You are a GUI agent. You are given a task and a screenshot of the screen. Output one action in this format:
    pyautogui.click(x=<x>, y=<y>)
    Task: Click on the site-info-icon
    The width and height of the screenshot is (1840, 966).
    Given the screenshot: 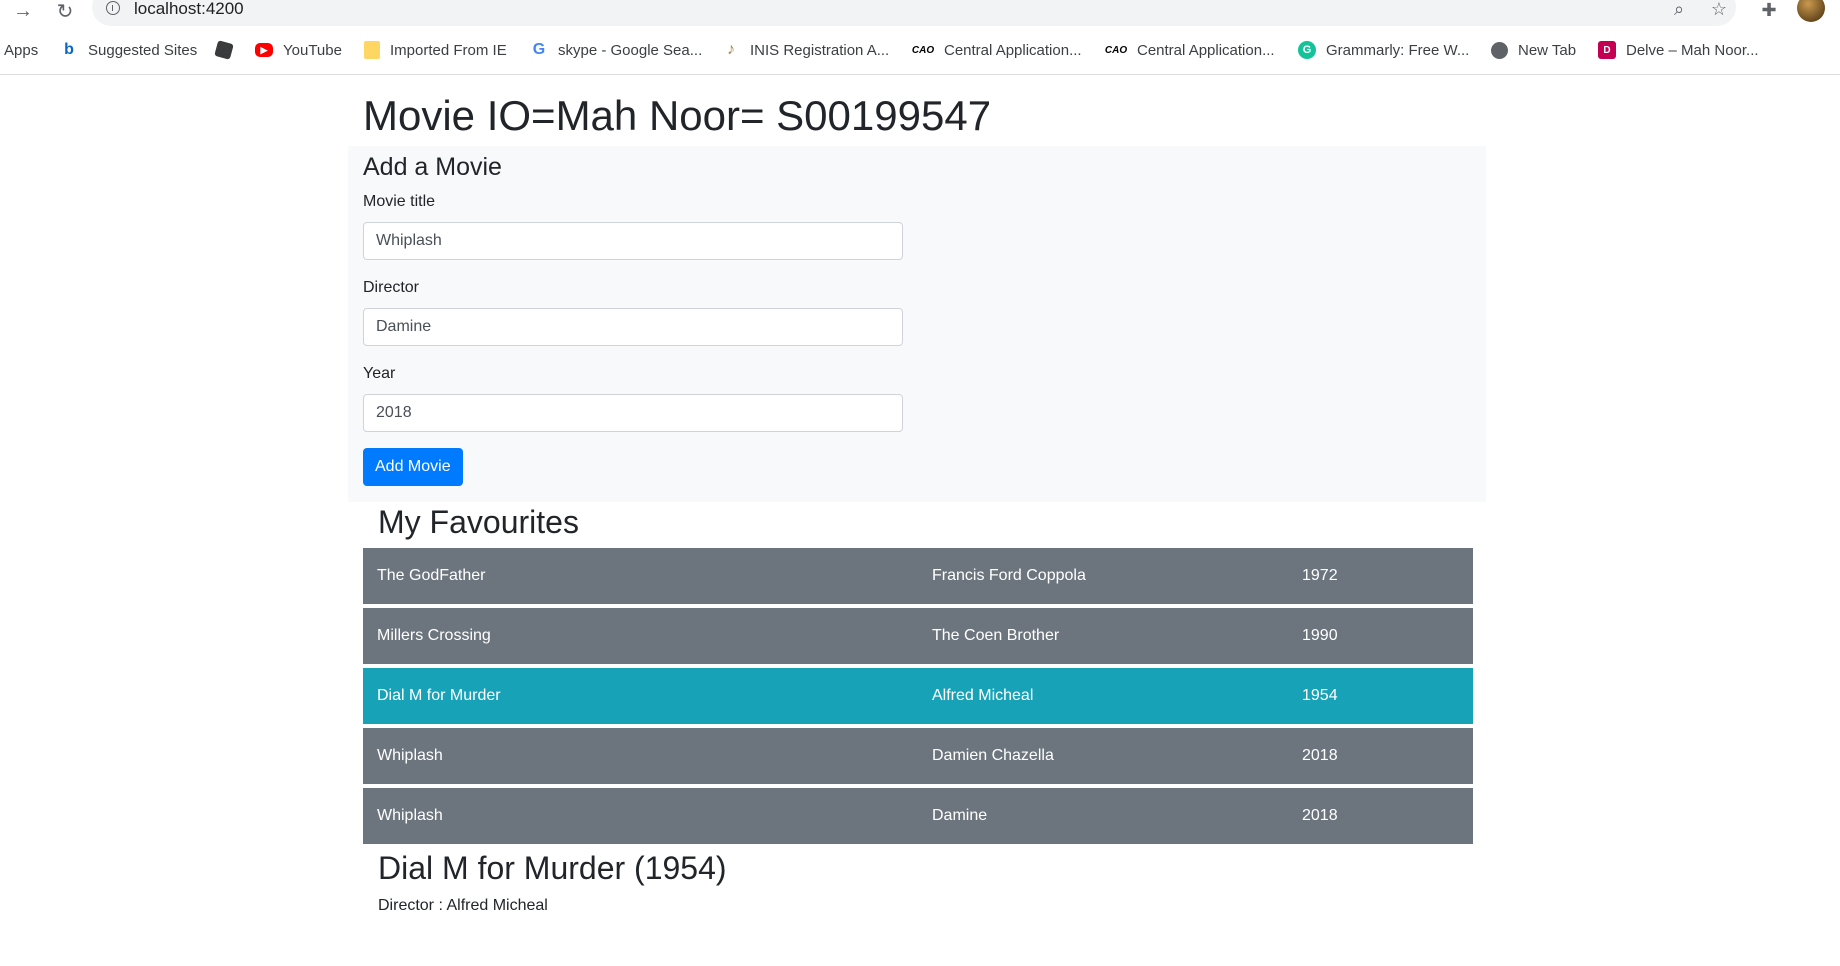 What is the action you would take?
    pyautogui.click(x=113, y=8)
    